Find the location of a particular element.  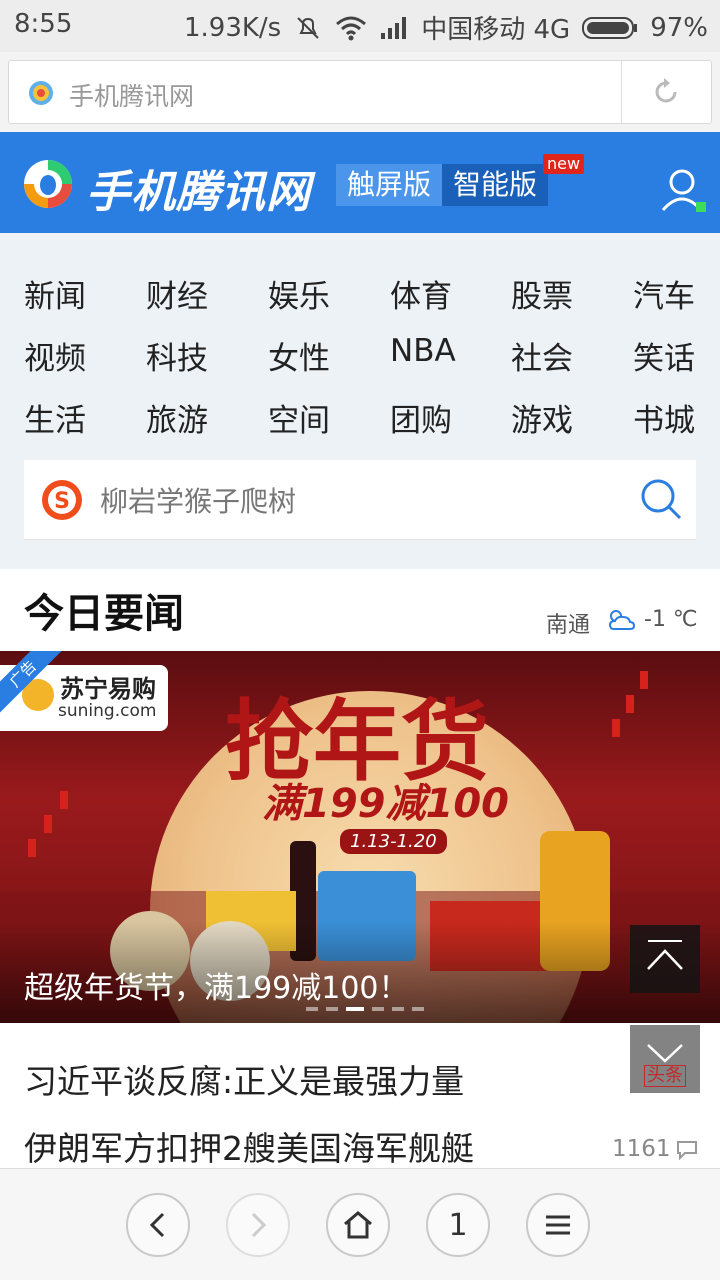

user-icon is located at coordinates (682, 190).